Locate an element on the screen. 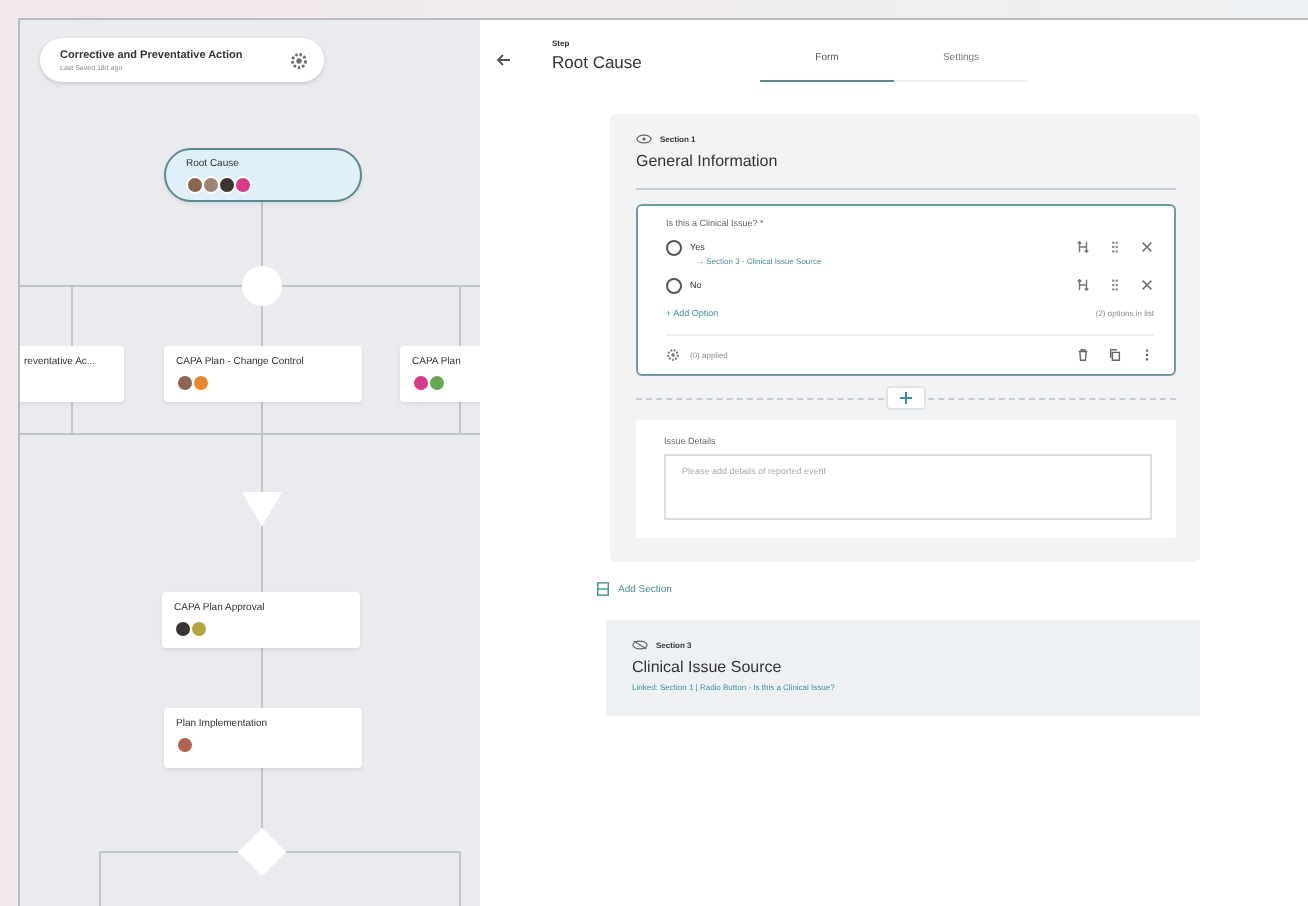  back-arrow-icon is located at coordinates (504, 60).